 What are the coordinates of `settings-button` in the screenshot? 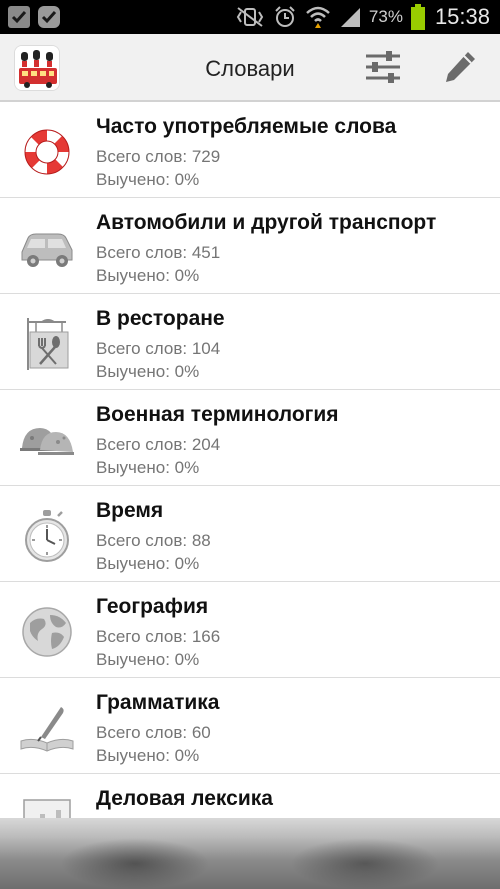 It's located at (383, 69).